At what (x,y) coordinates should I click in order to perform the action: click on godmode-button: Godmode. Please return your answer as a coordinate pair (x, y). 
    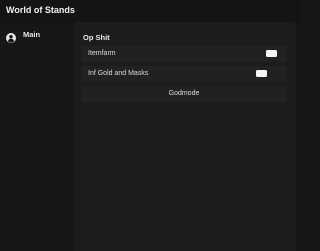
    Looking at the image, I should click on (184, 94).